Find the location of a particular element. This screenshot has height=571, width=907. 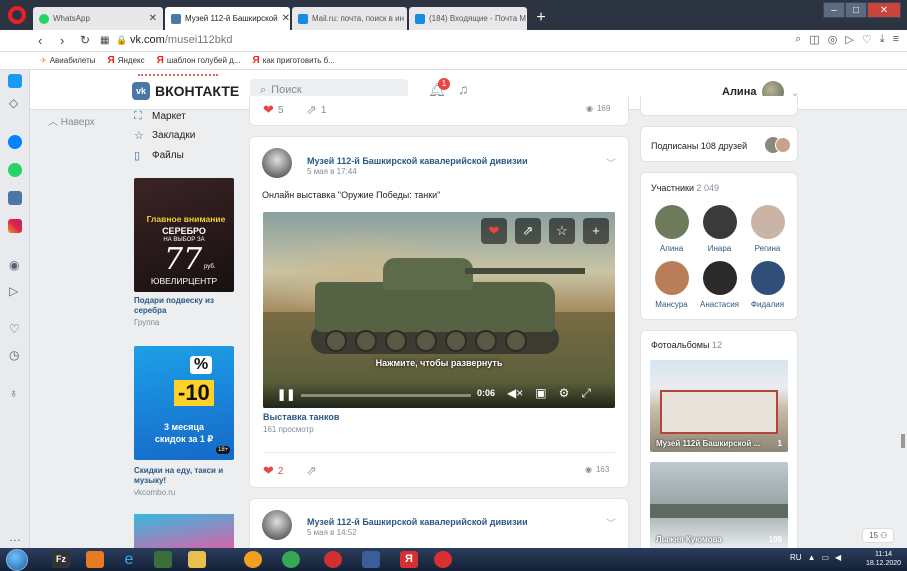

messenger-icon is located at coordinates (15, 142).